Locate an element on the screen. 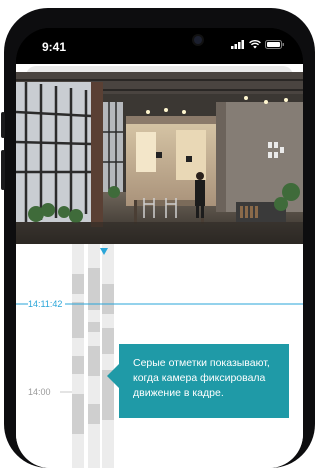  hour-label: 14:00 is located at coordinates (39, 392).